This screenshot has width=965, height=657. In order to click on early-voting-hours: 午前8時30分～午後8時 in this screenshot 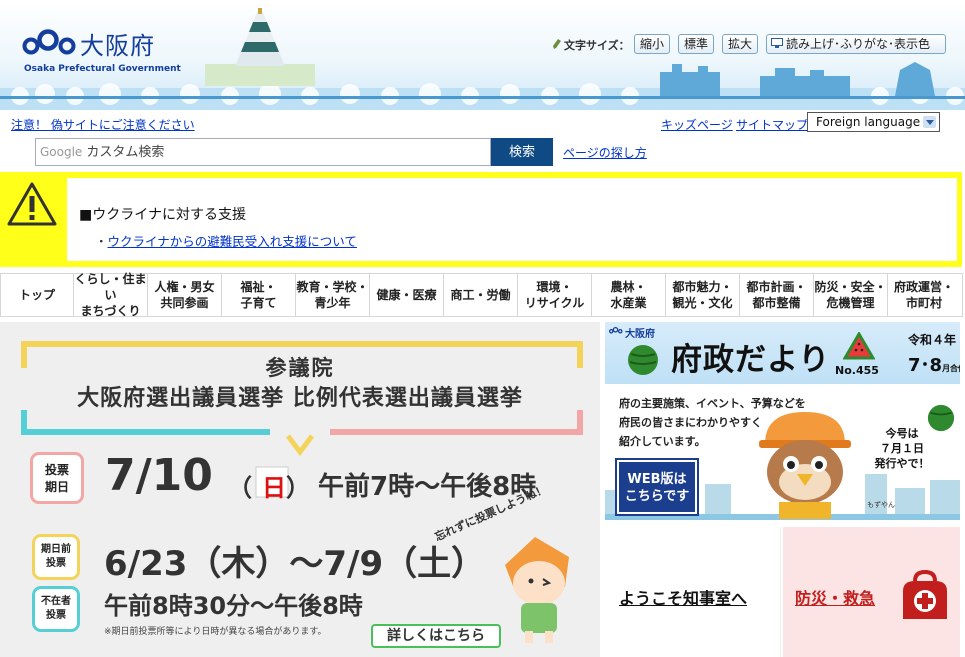, I will do `click(233, 606)`.